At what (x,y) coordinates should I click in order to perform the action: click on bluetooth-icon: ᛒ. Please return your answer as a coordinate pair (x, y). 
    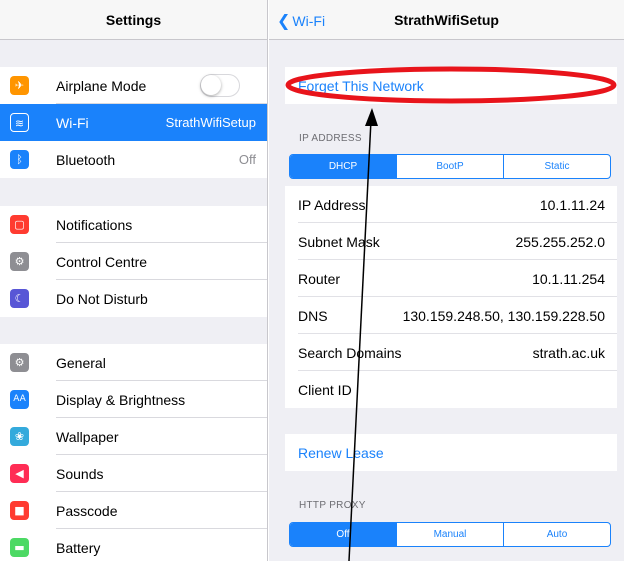
    Looking at the image, I should click on (19, 159).